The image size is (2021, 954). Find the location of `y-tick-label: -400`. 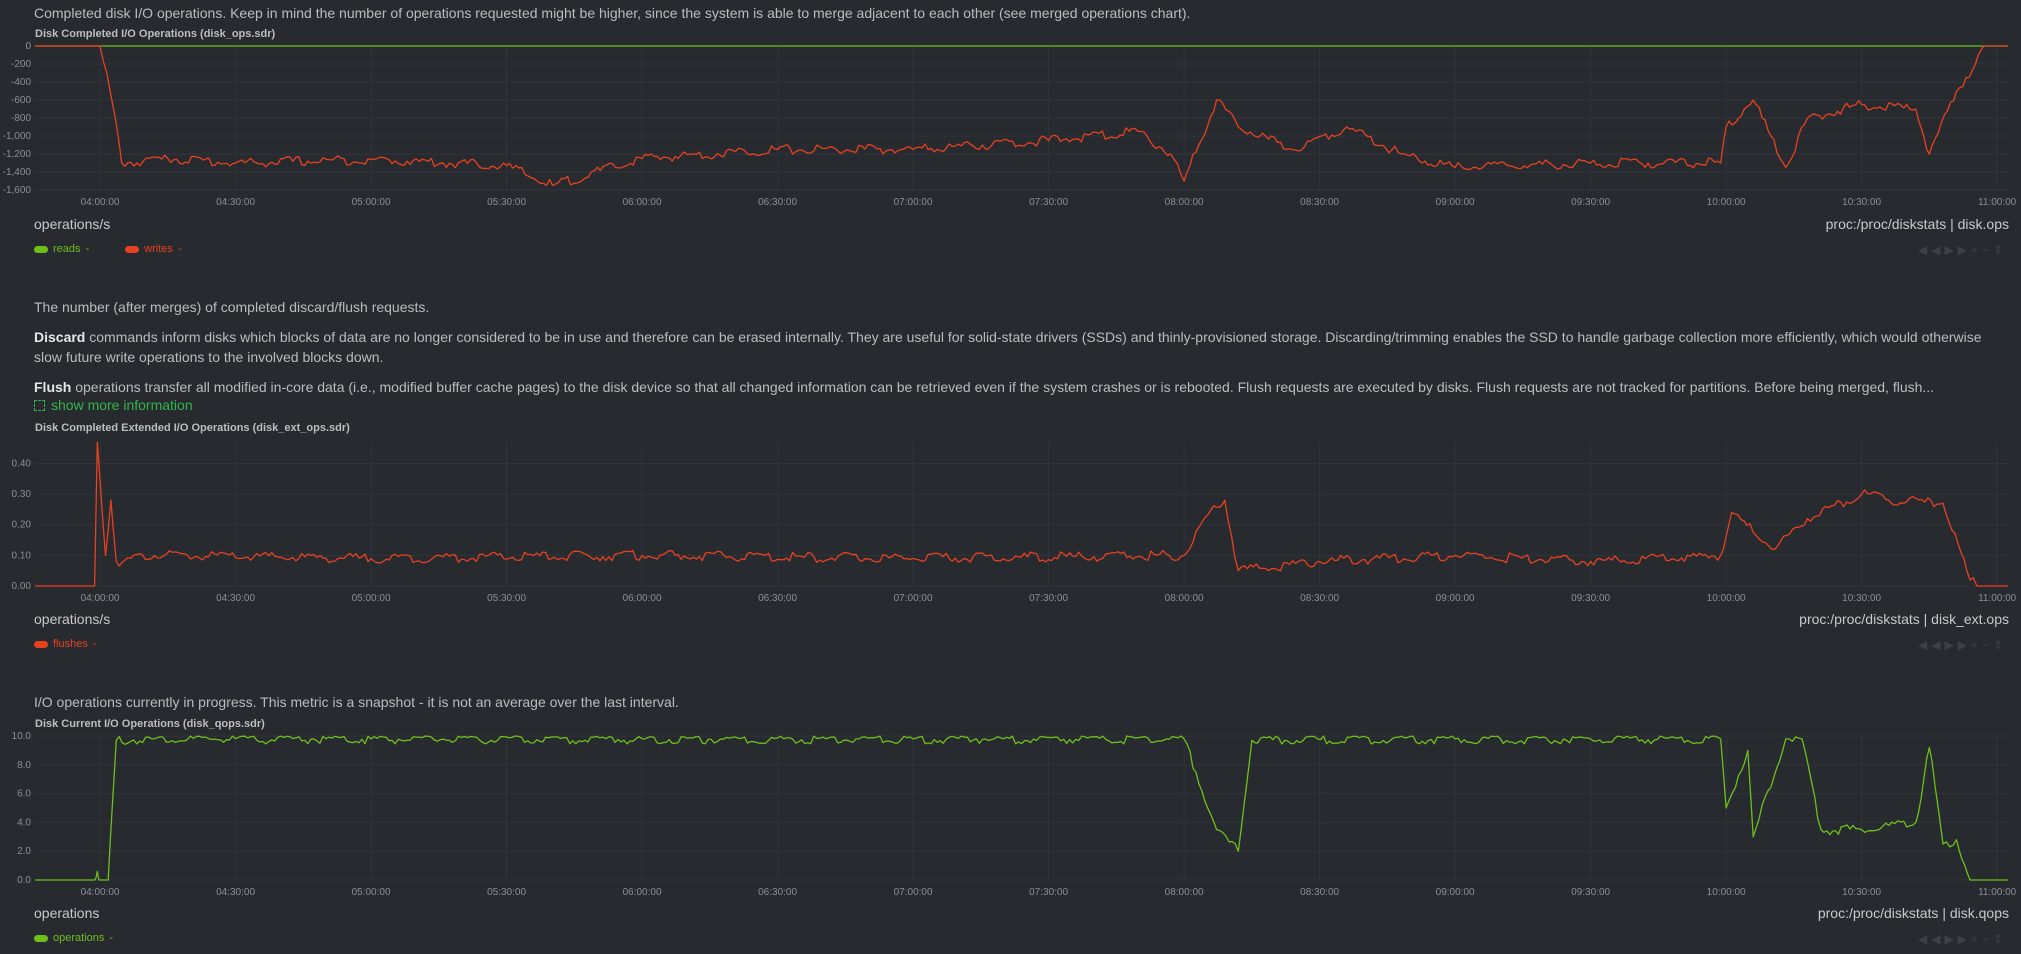

y-tick-label: -400 is located at coordinates (21, 82).